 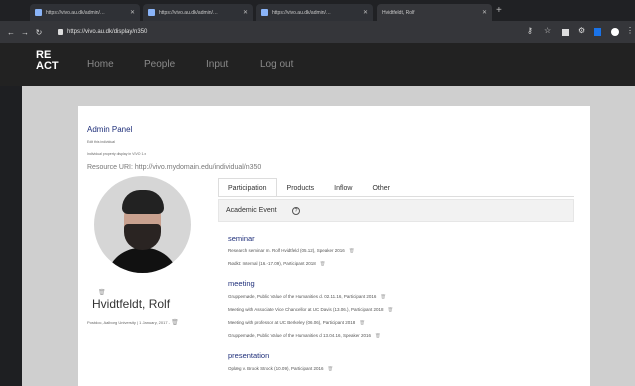 What do you see at coordinates (615, 32) in the screenshot?
I see `profile-icon` at bounding box center [615, 32].